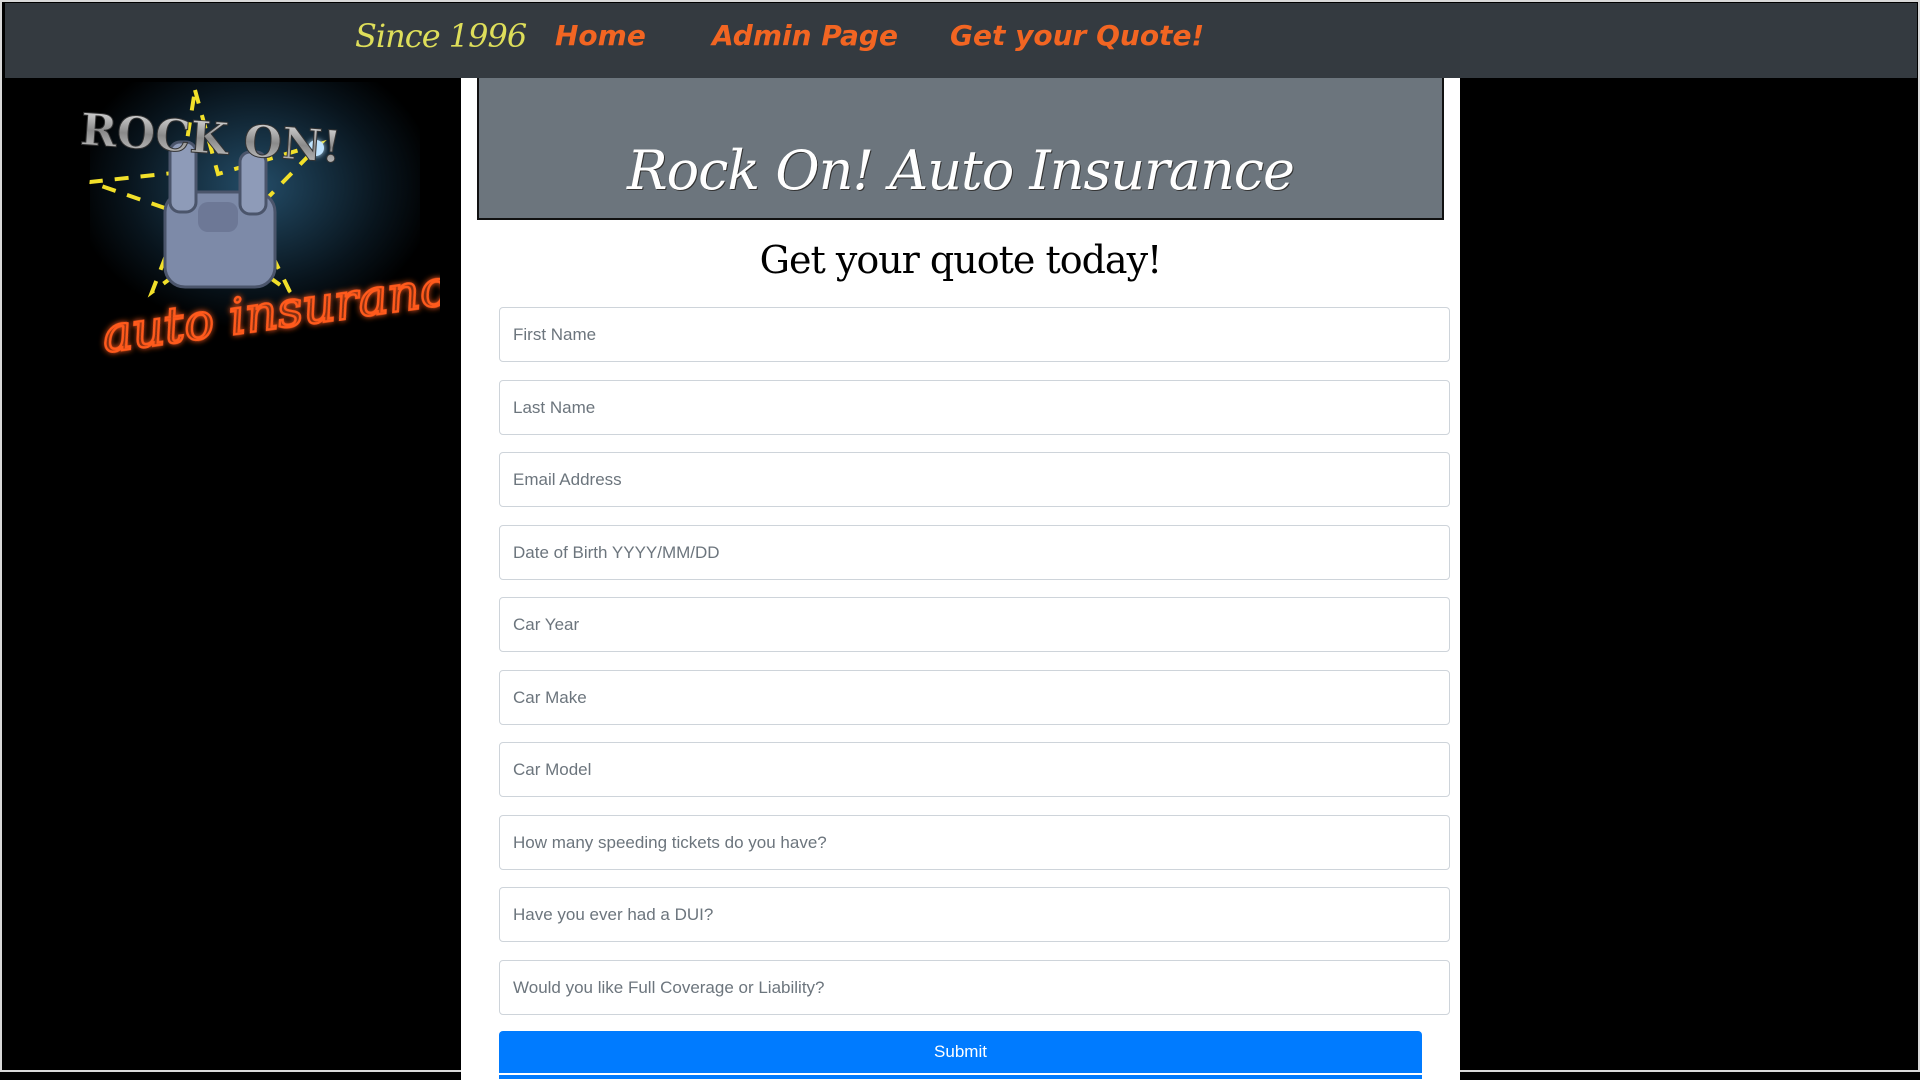 Image resolution: width=1920 pixels, height=1080 pixels. I want to click on site-title: Rock On! Auto Insurance, so click(961, 170).